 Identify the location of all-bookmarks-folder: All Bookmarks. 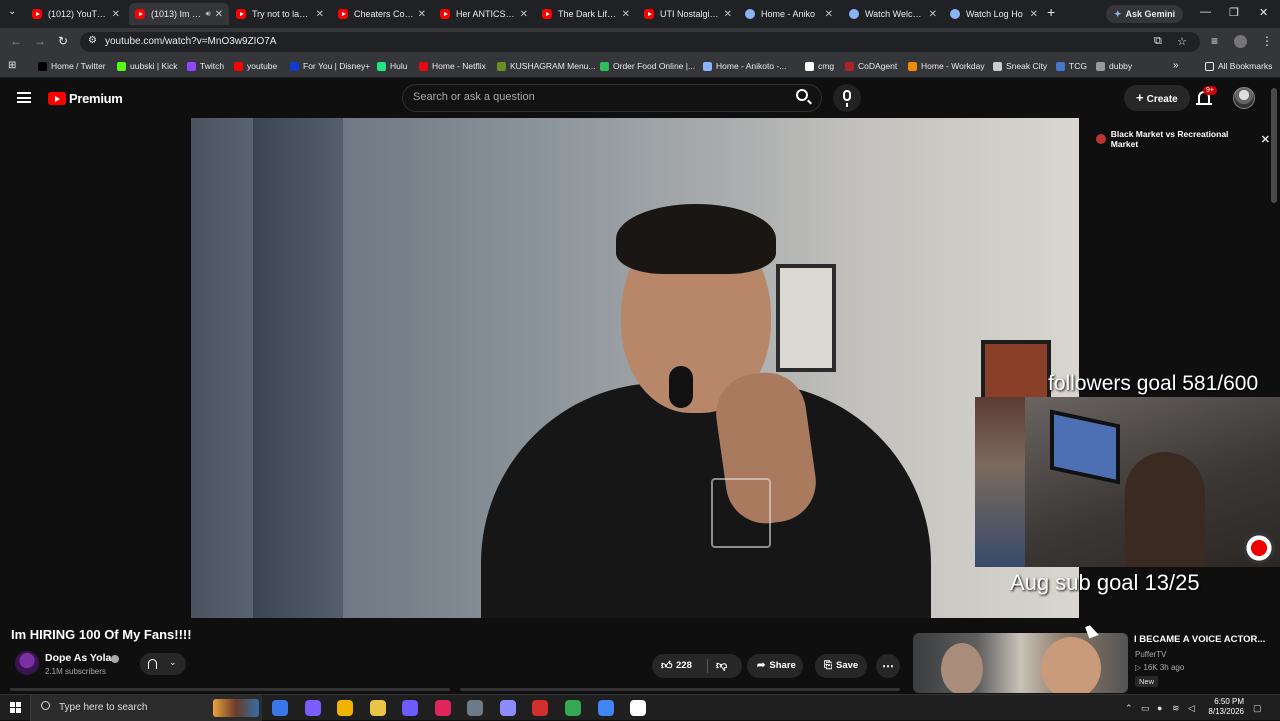
(1238, 66).